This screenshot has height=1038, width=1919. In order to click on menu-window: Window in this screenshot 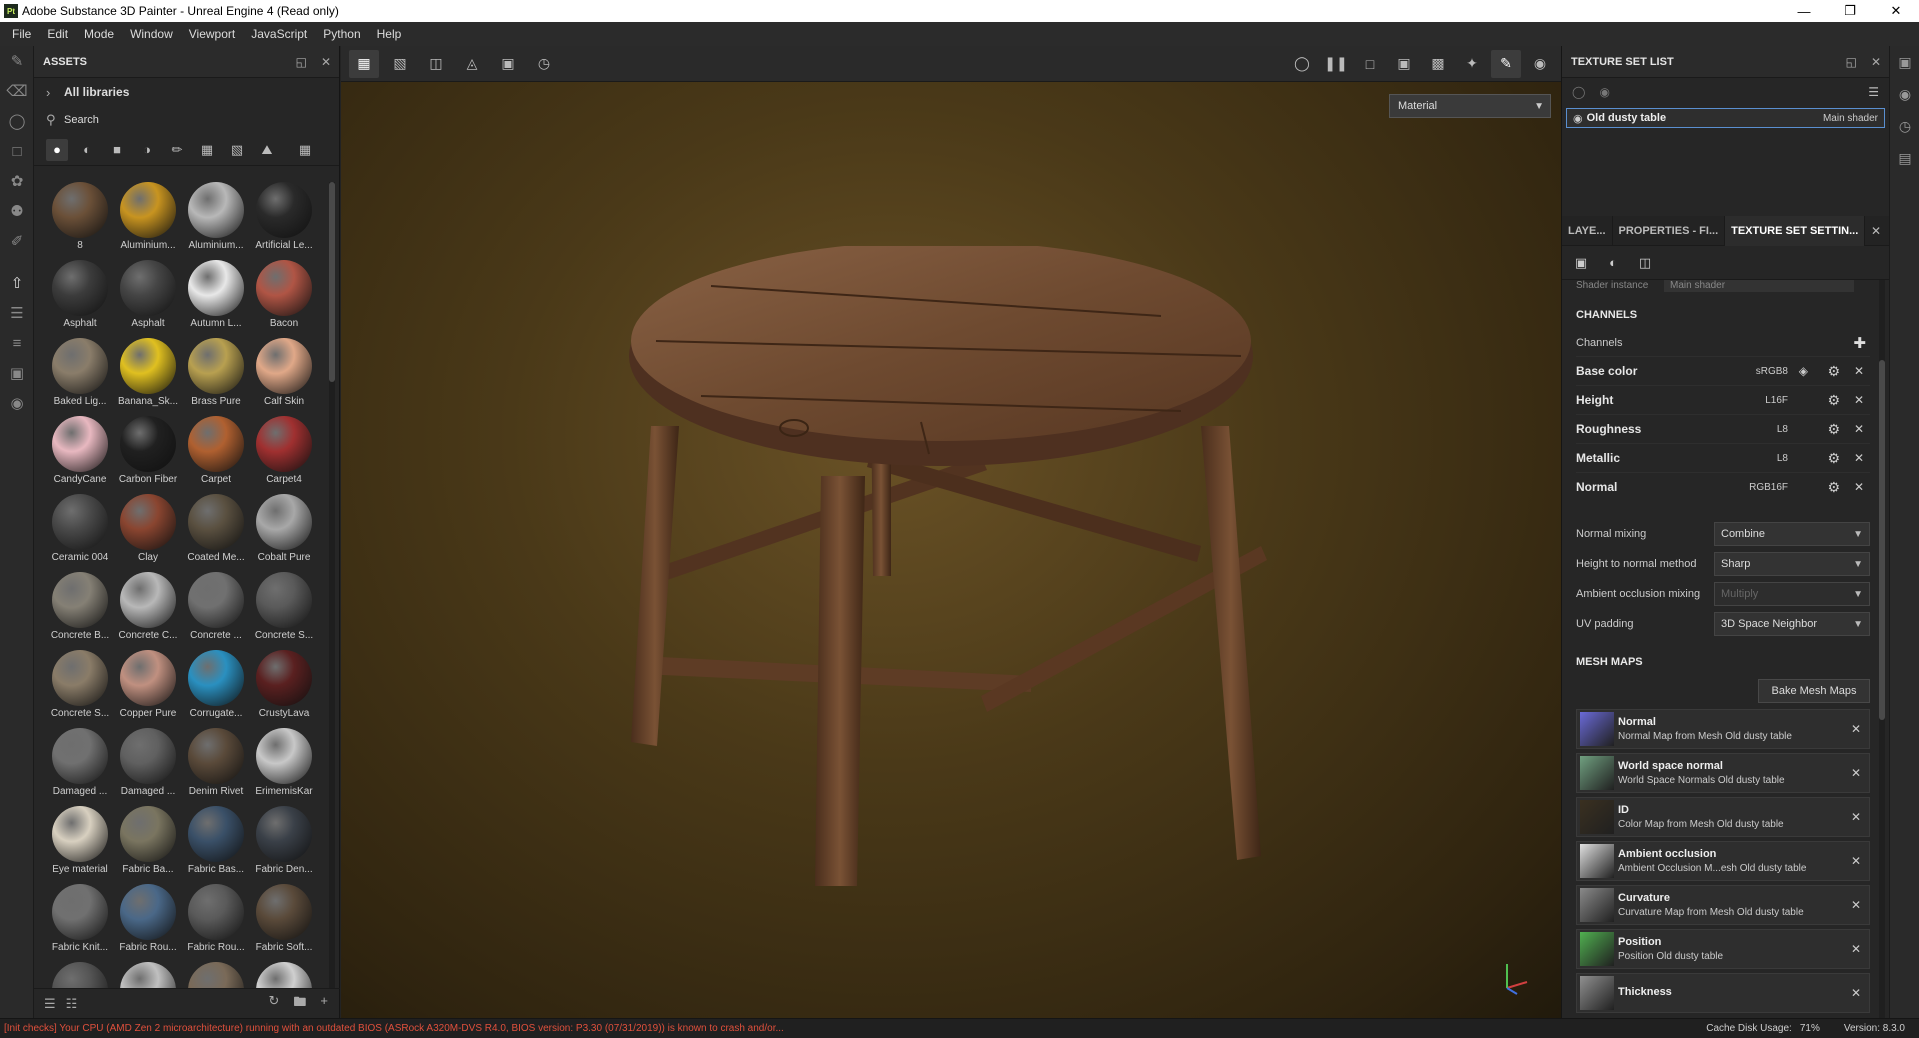, I will do `click(151, 34)`.